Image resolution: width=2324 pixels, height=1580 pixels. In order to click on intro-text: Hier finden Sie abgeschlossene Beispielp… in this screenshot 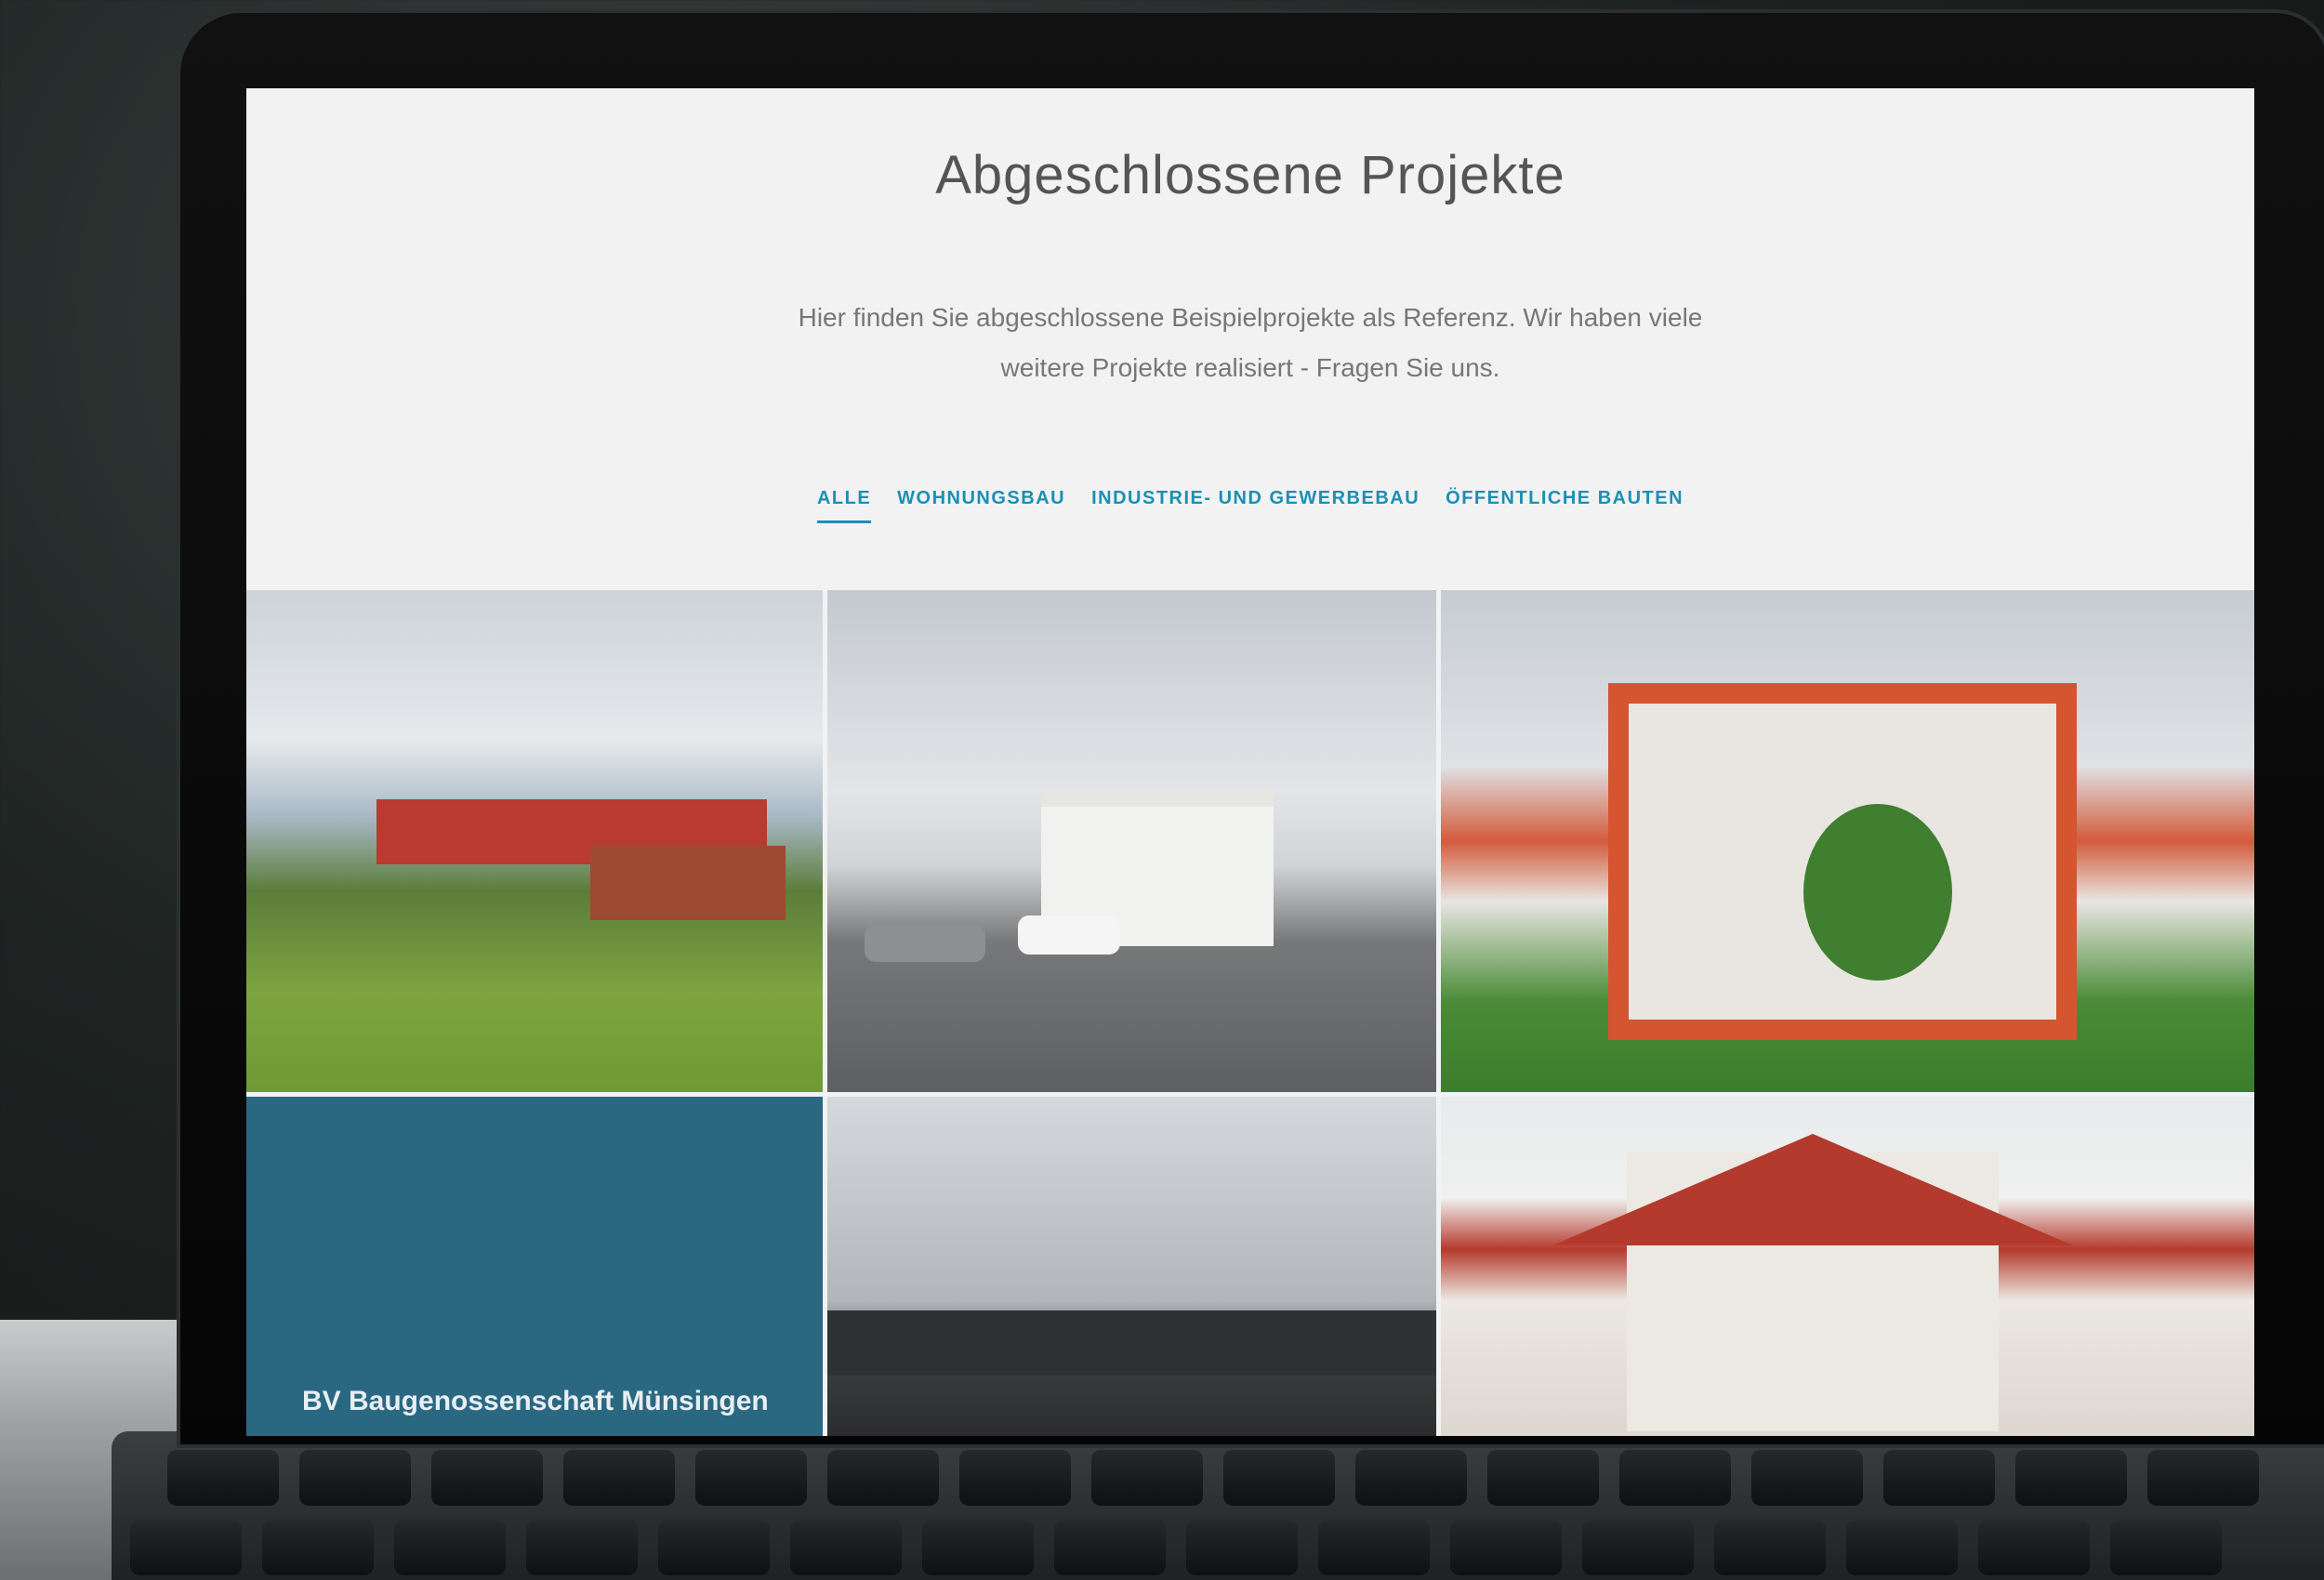, I will do `click(1250, 342)`.